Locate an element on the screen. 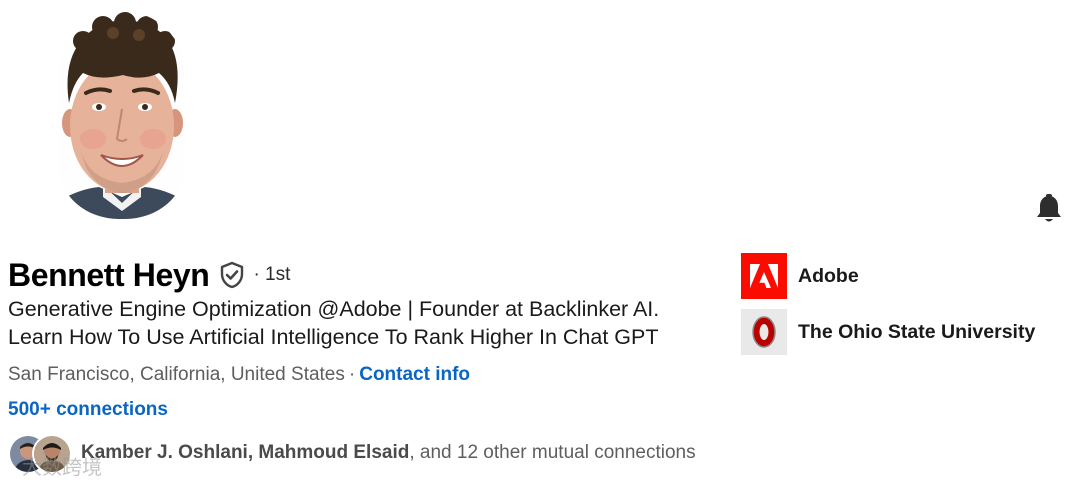 This screenshot has height=485, width=1080. org-ohio-state: The Ohio State University is located at coordinates (888, 332).